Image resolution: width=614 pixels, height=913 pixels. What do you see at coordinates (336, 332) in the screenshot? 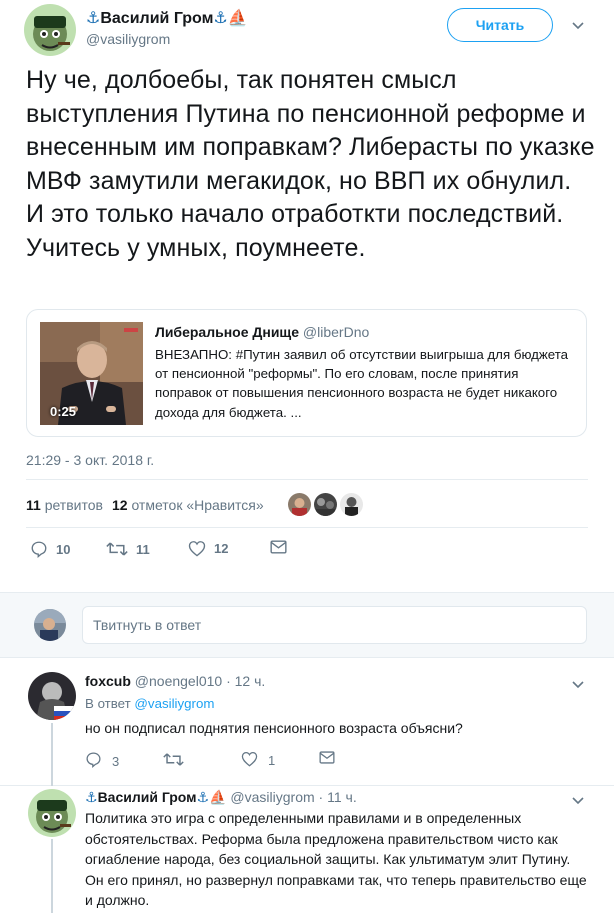
I see `quoted-author-handle: @liberDno` at bounding box center [336, 332].